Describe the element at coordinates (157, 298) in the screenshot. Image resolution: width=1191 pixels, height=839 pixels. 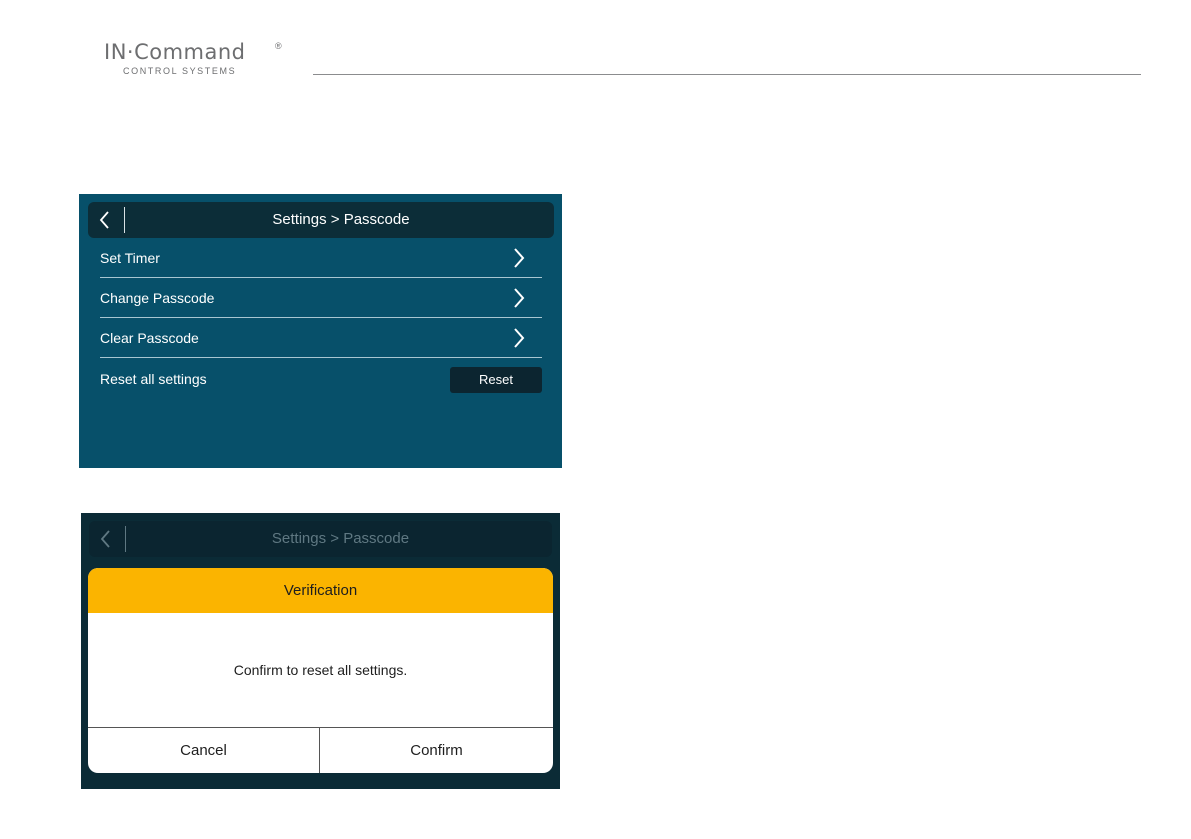
I see `menu-item-label: Change Passcode` at that location.